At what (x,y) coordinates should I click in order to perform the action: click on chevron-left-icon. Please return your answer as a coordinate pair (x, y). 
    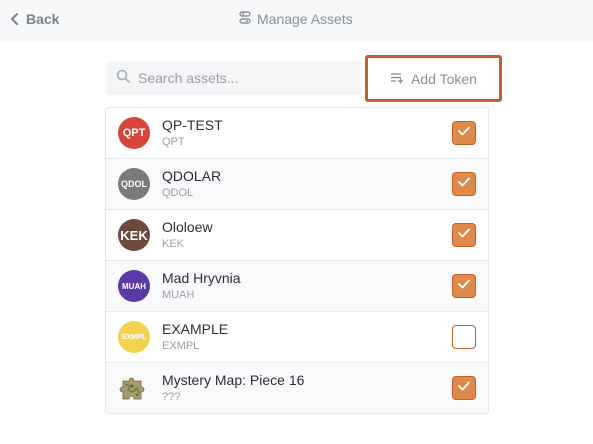
    Looking at the image, I should click on (15, 19).